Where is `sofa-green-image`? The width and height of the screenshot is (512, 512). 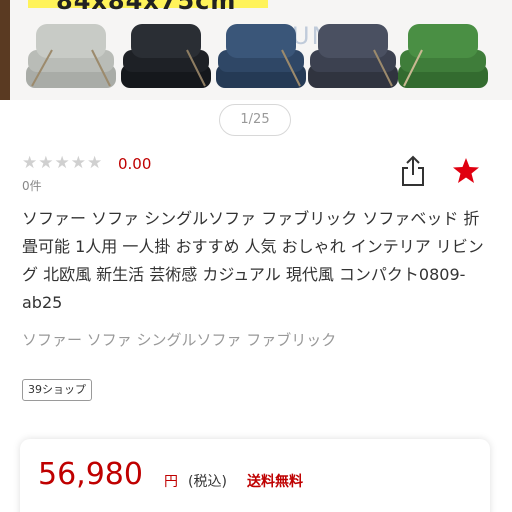
sofa-green-image is located at coordinates (443, 56).